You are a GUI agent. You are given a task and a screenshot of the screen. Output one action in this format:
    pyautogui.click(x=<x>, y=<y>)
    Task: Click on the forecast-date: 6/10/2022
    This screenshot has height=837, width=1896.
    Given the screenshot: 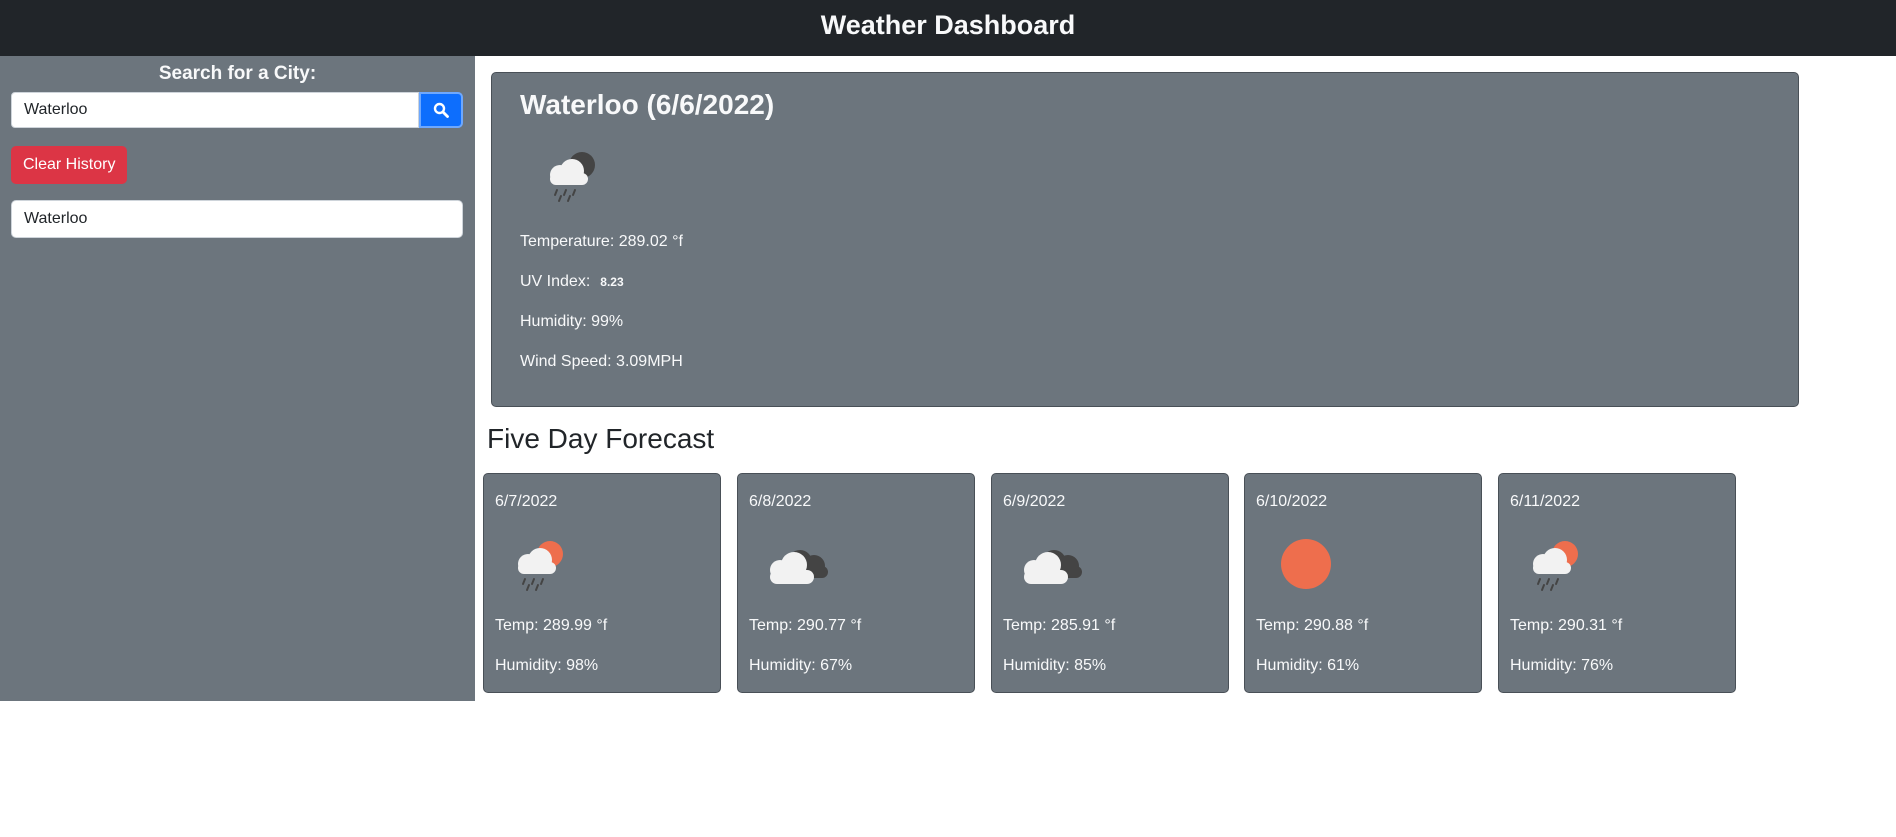 What is the action you would take?
    pyautogui.click(x=1292, y=501)
    